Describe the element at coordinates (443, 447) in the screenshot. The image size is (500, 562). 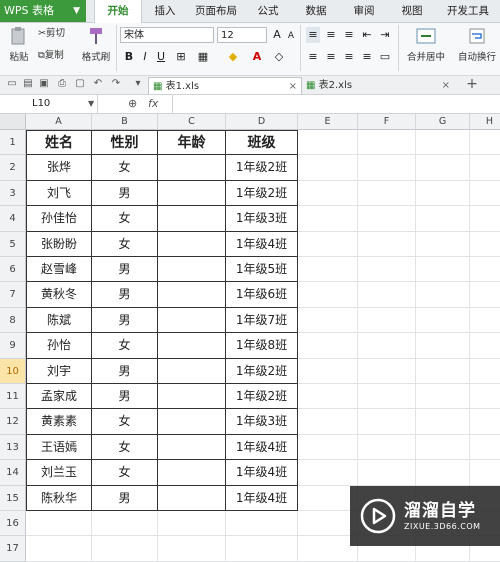
I see `cell-g13` at that location.